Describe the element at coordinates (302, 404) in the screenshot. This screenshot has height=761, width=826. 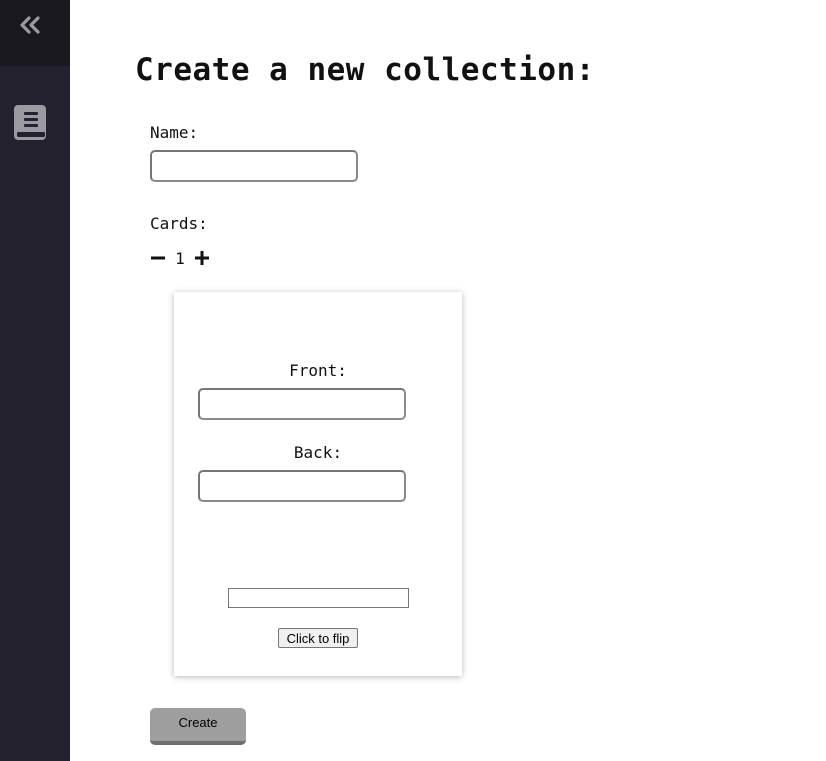
I see `front-input` at that location.